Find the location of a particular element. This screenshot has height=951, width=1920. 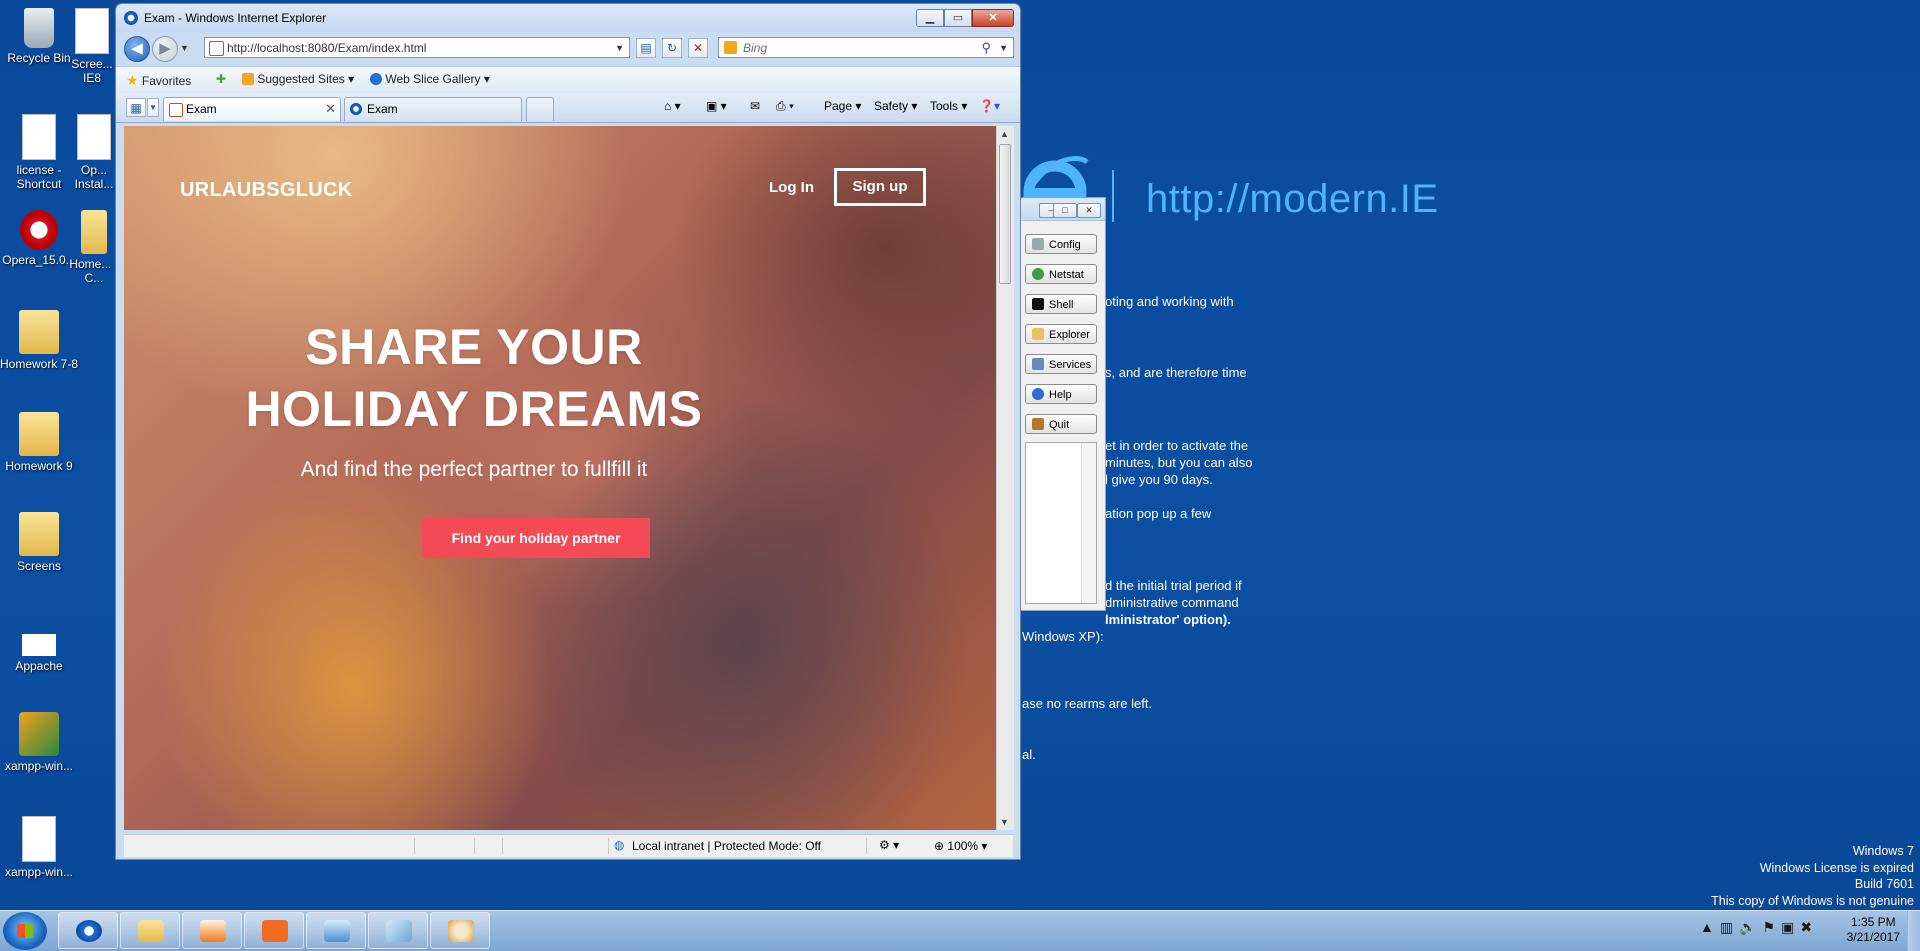

network-tray-icon: ▣ is located at coordinates (1790, 927).